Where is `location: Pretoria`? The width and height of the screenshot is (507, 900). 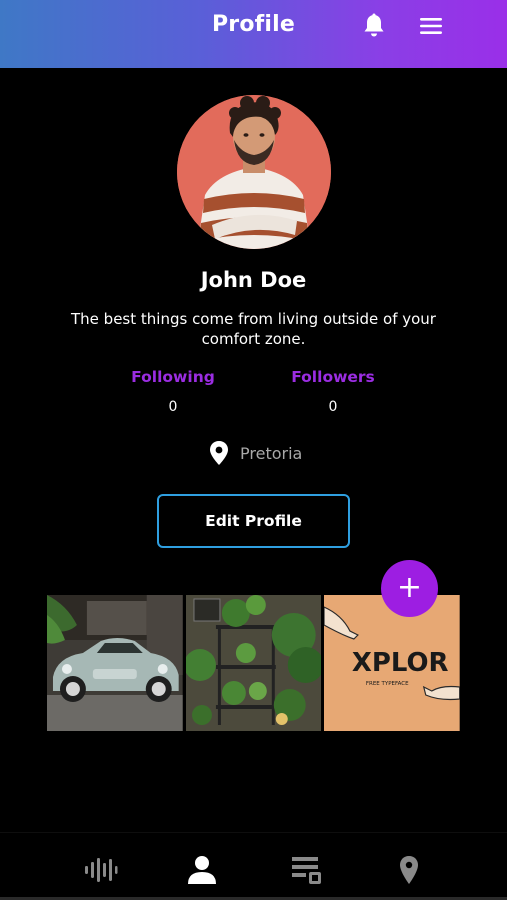
location: Pretoria is located at coordinates (255, 453).